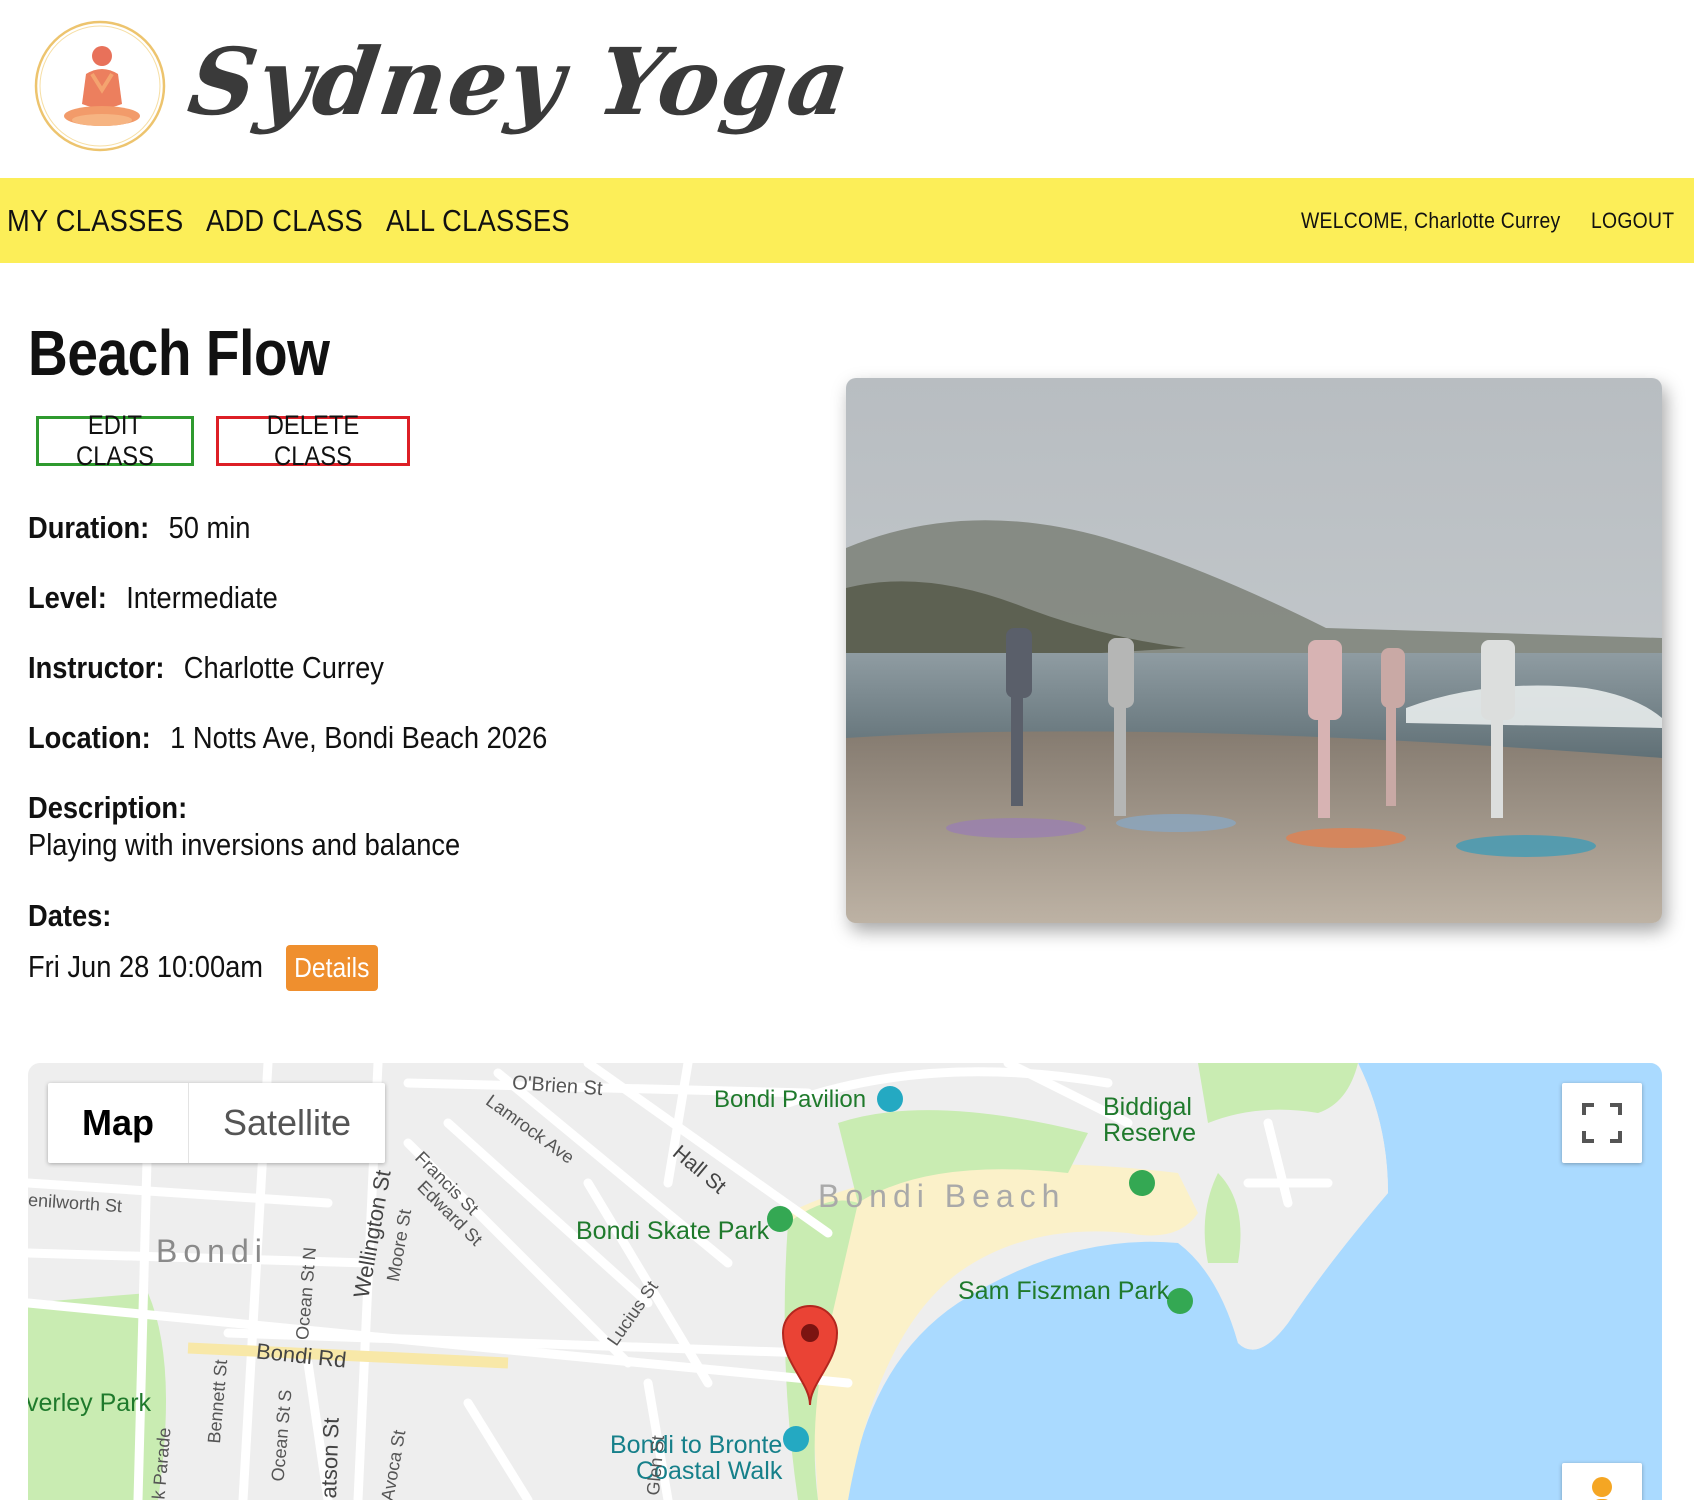 The width and height of the screenshot is (1694, 1500). What do you see at coordinates (89, 737) in the screenshot?
I see `location-label: Location:` at bounding box center [89, 737].